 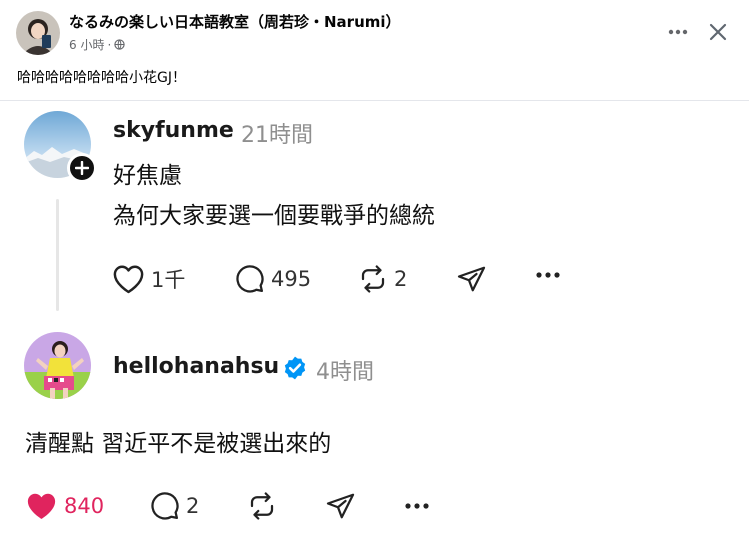 What do you see at coordinates (84, 506) in the screenshot?
I see `like-count: 840` at bounding box center [84, 506].